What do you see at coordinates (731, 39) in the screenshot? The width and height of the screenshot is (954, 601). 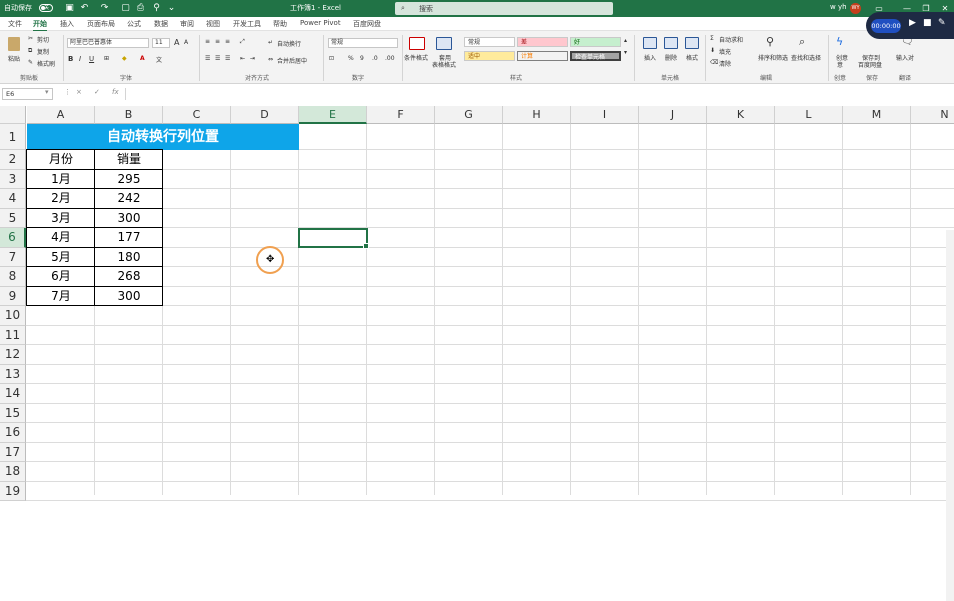 I see `autosum-label: 自动求和` at bounding box center [731, 39].